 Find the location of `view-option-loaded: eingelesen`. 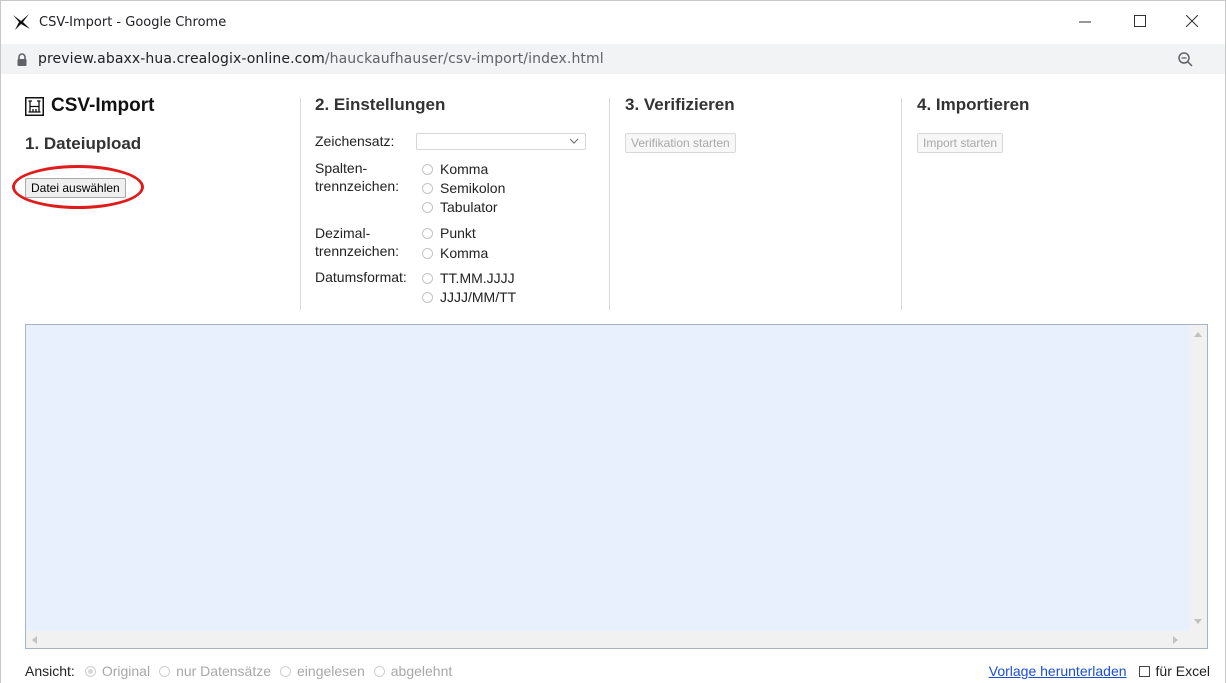

view-option-loaded: eingelesen is located at coordinates (322, 671).